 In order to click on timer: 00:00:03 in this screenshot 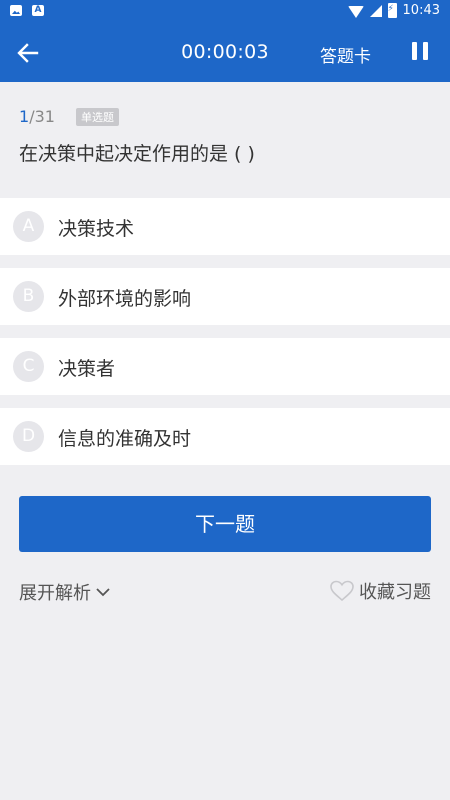, I will do `click(225, 52)`.